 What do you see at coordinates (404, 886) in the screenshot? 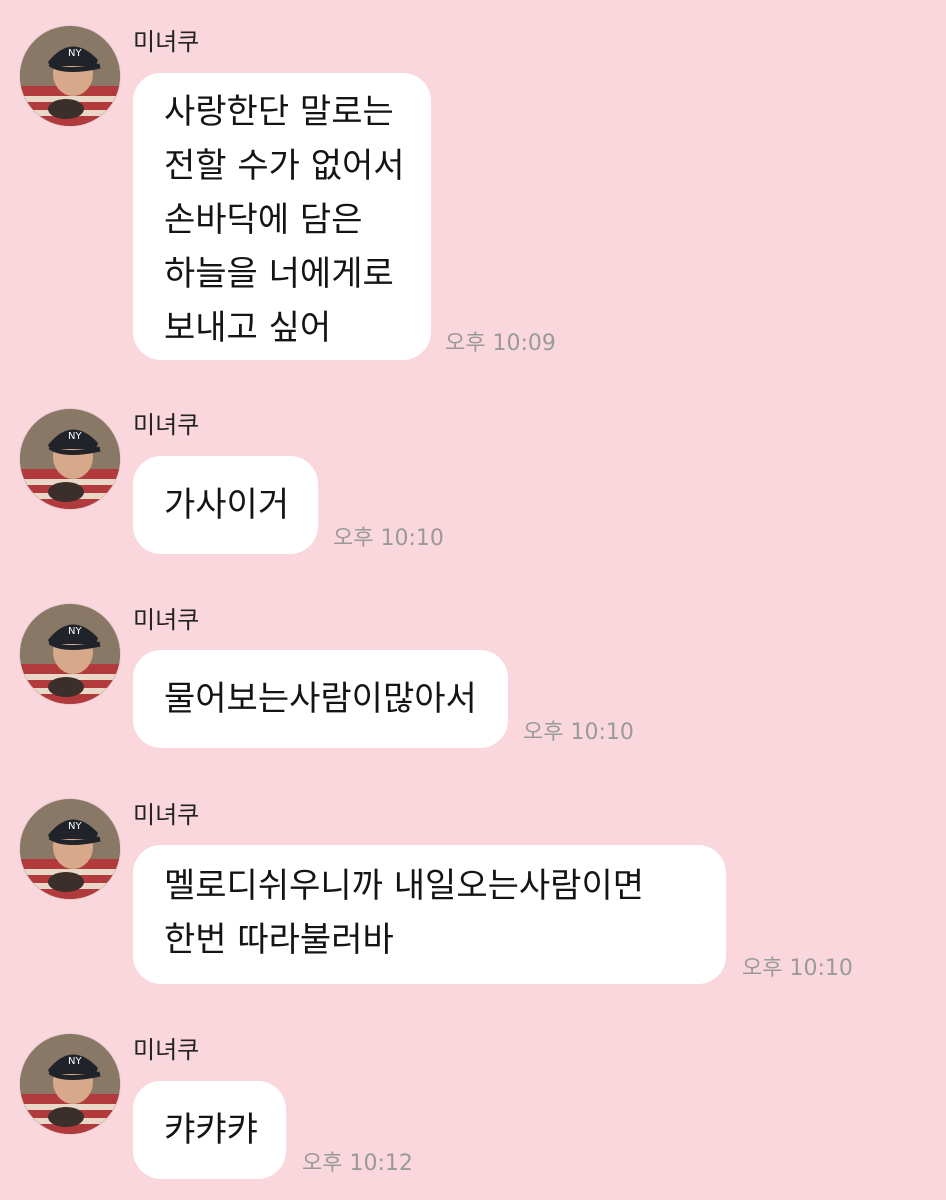
I see `message-text-line: 멜로디쉬우니까 내일오는사람이면` at bounding box center [404, 886].